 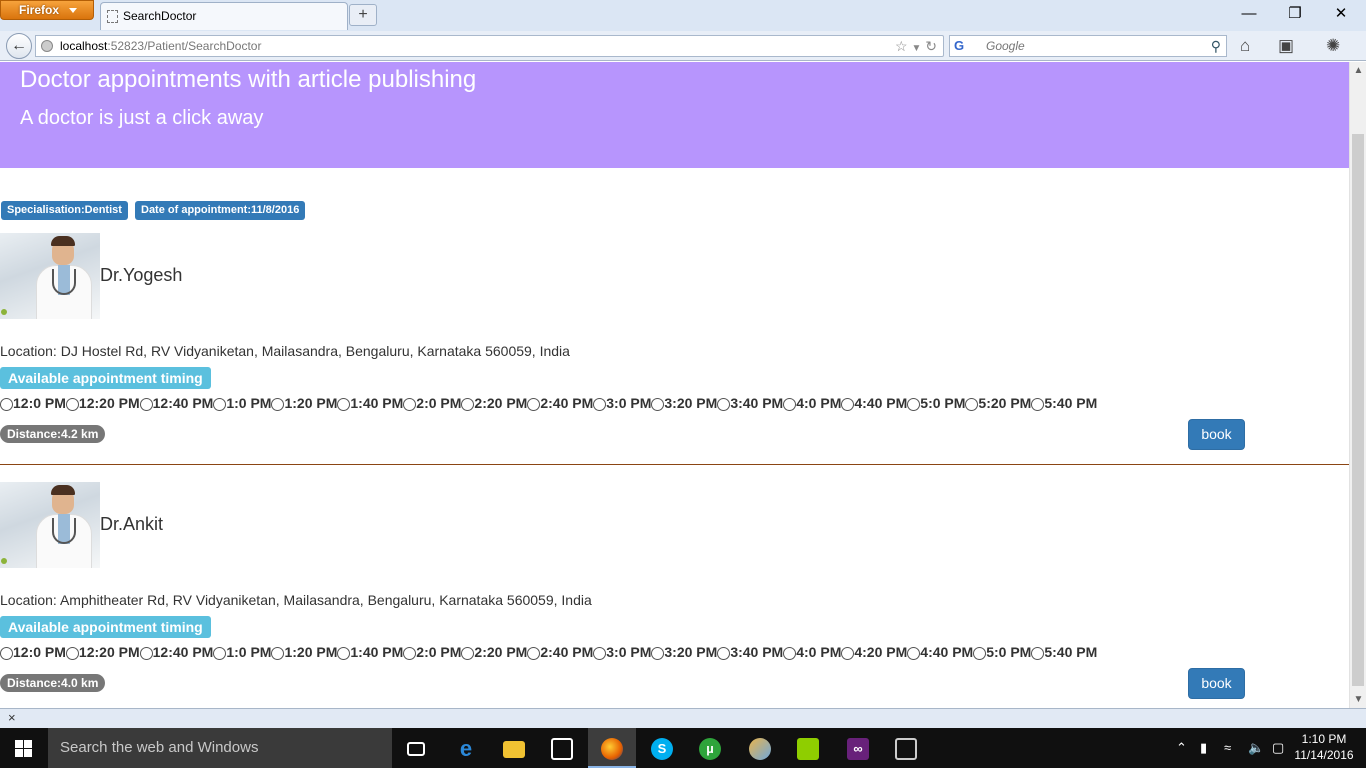 I want to click on dropdown-icon: ▼, so click(x=916, y=48).